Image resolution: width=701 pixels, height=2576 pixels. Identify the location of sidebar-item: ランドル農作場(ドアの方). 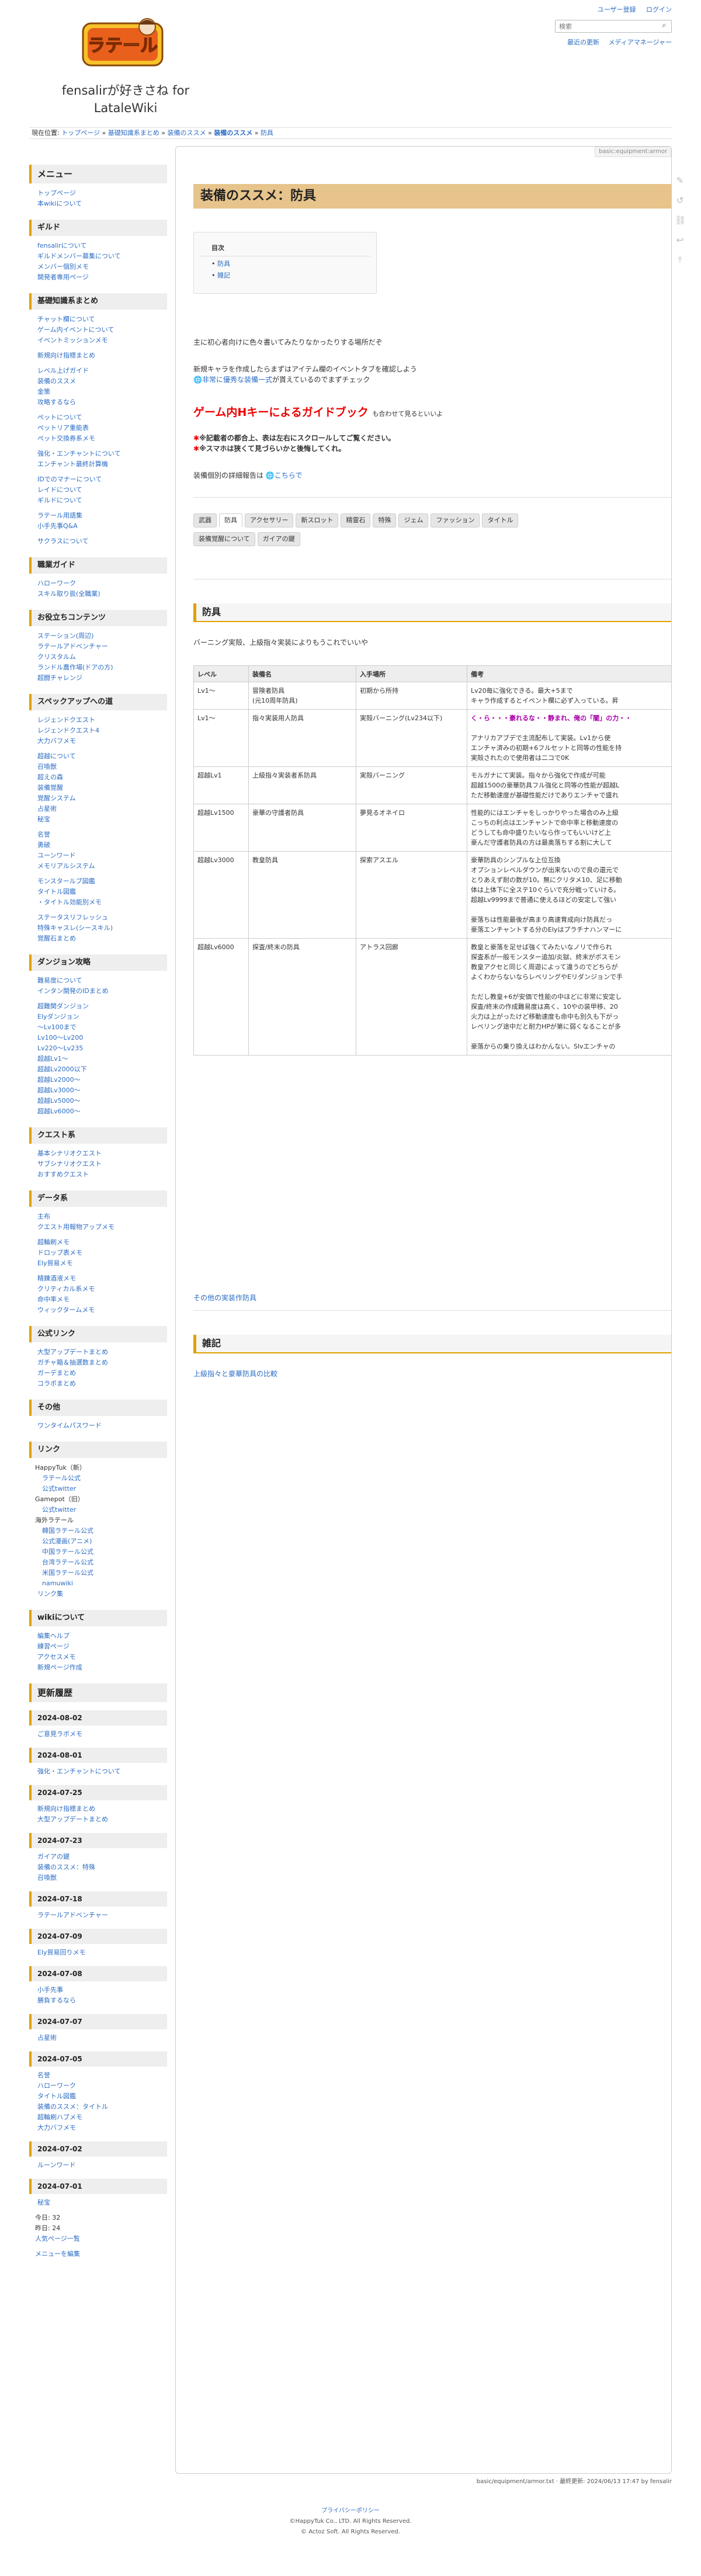
(98, 667).